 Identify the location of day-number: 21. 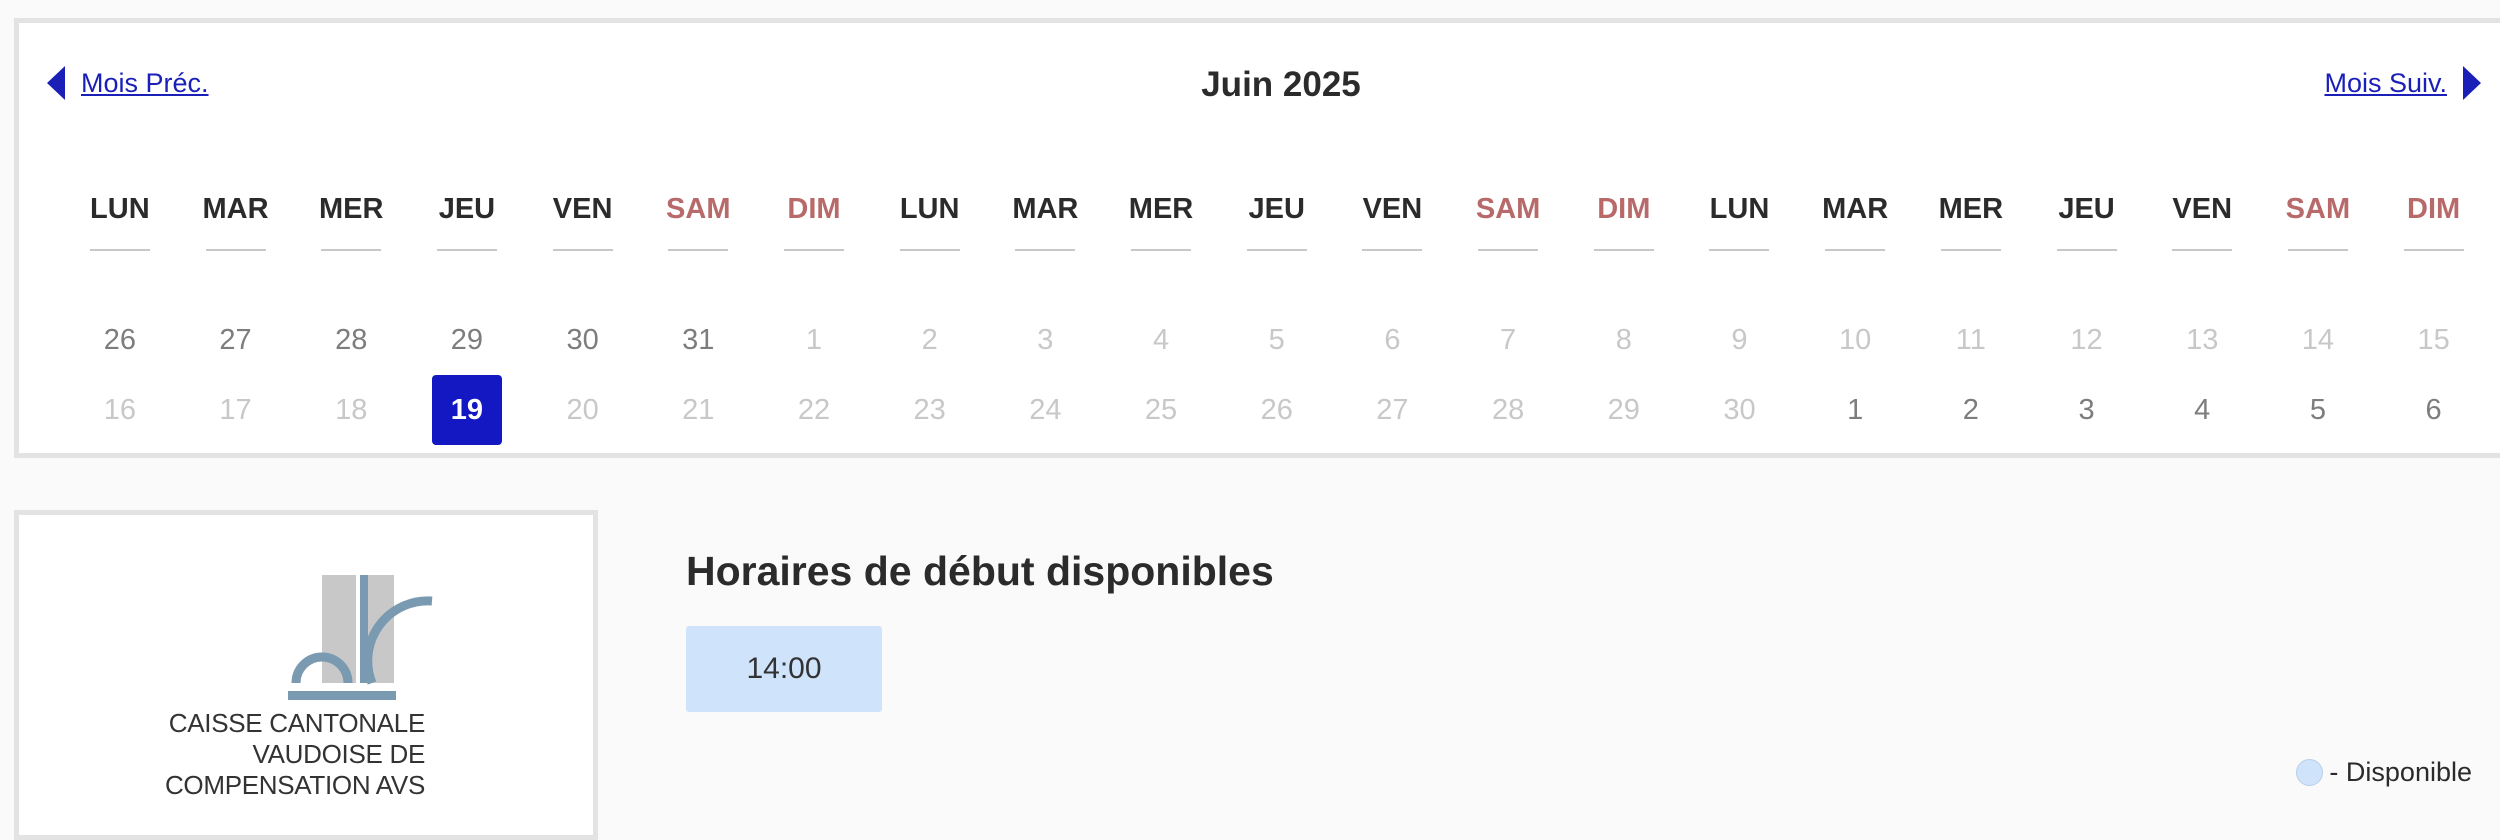
(698, 410).